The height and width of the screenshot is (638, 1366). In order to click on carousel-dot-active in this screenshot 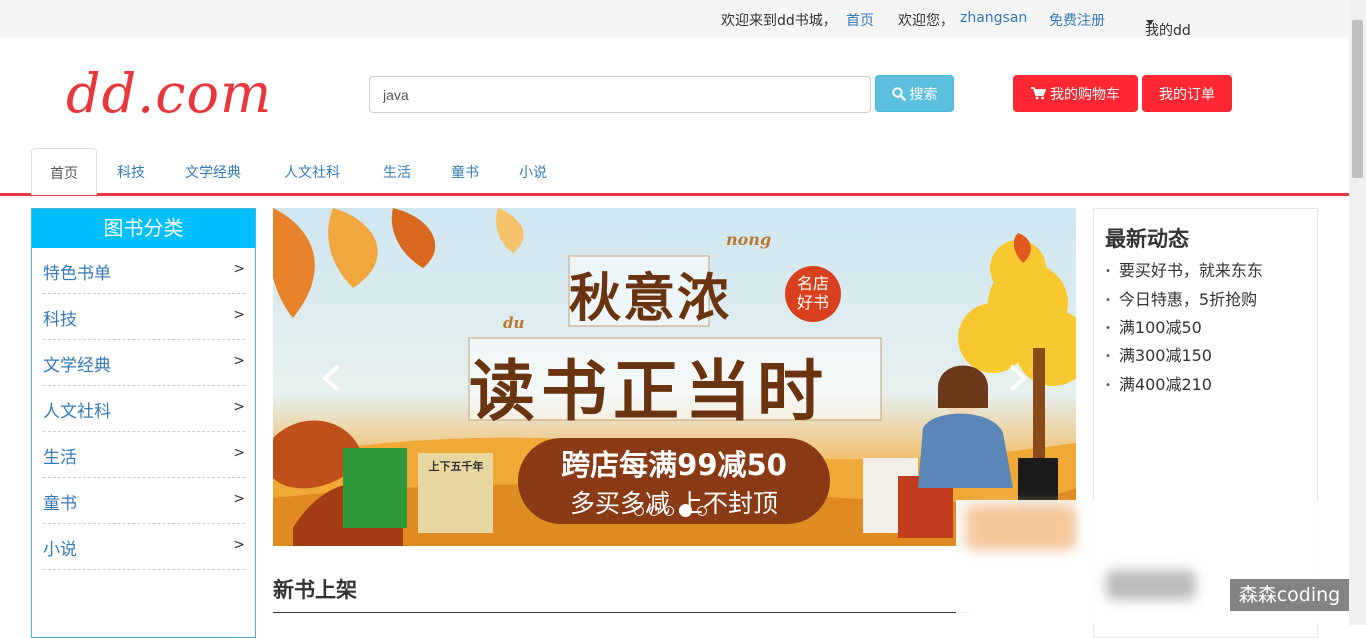, I will do `click(685, 510)`.